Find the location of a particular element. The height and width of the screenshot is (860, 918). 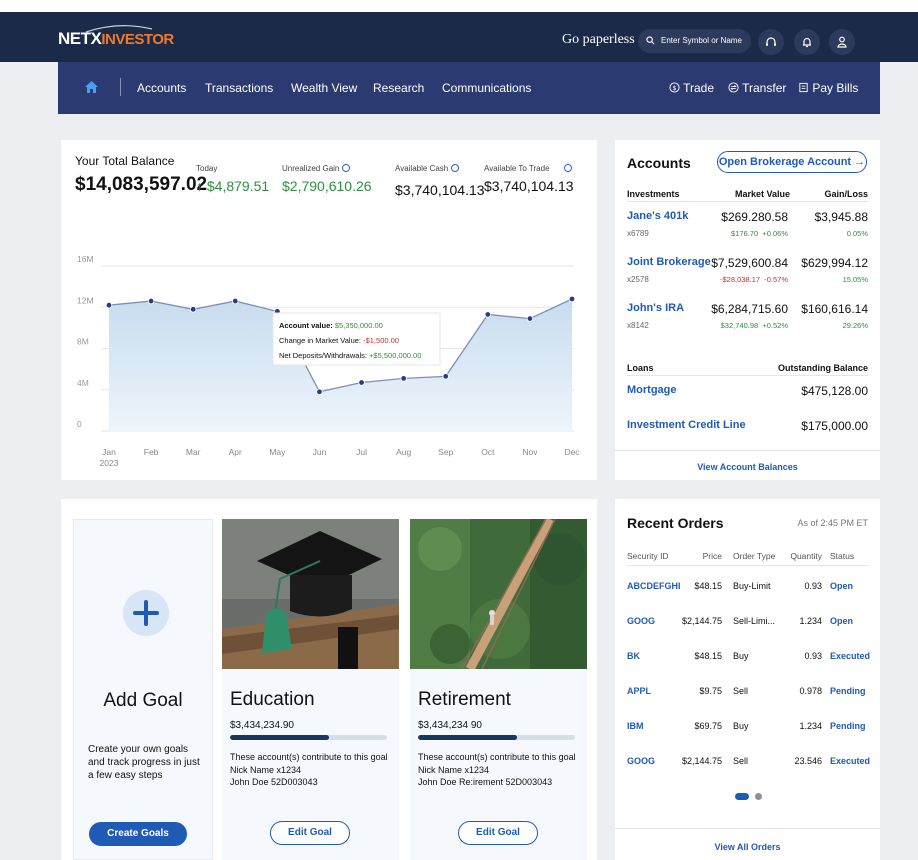

go-paperless-link: Go paperless is located at coordinates (598, 40).